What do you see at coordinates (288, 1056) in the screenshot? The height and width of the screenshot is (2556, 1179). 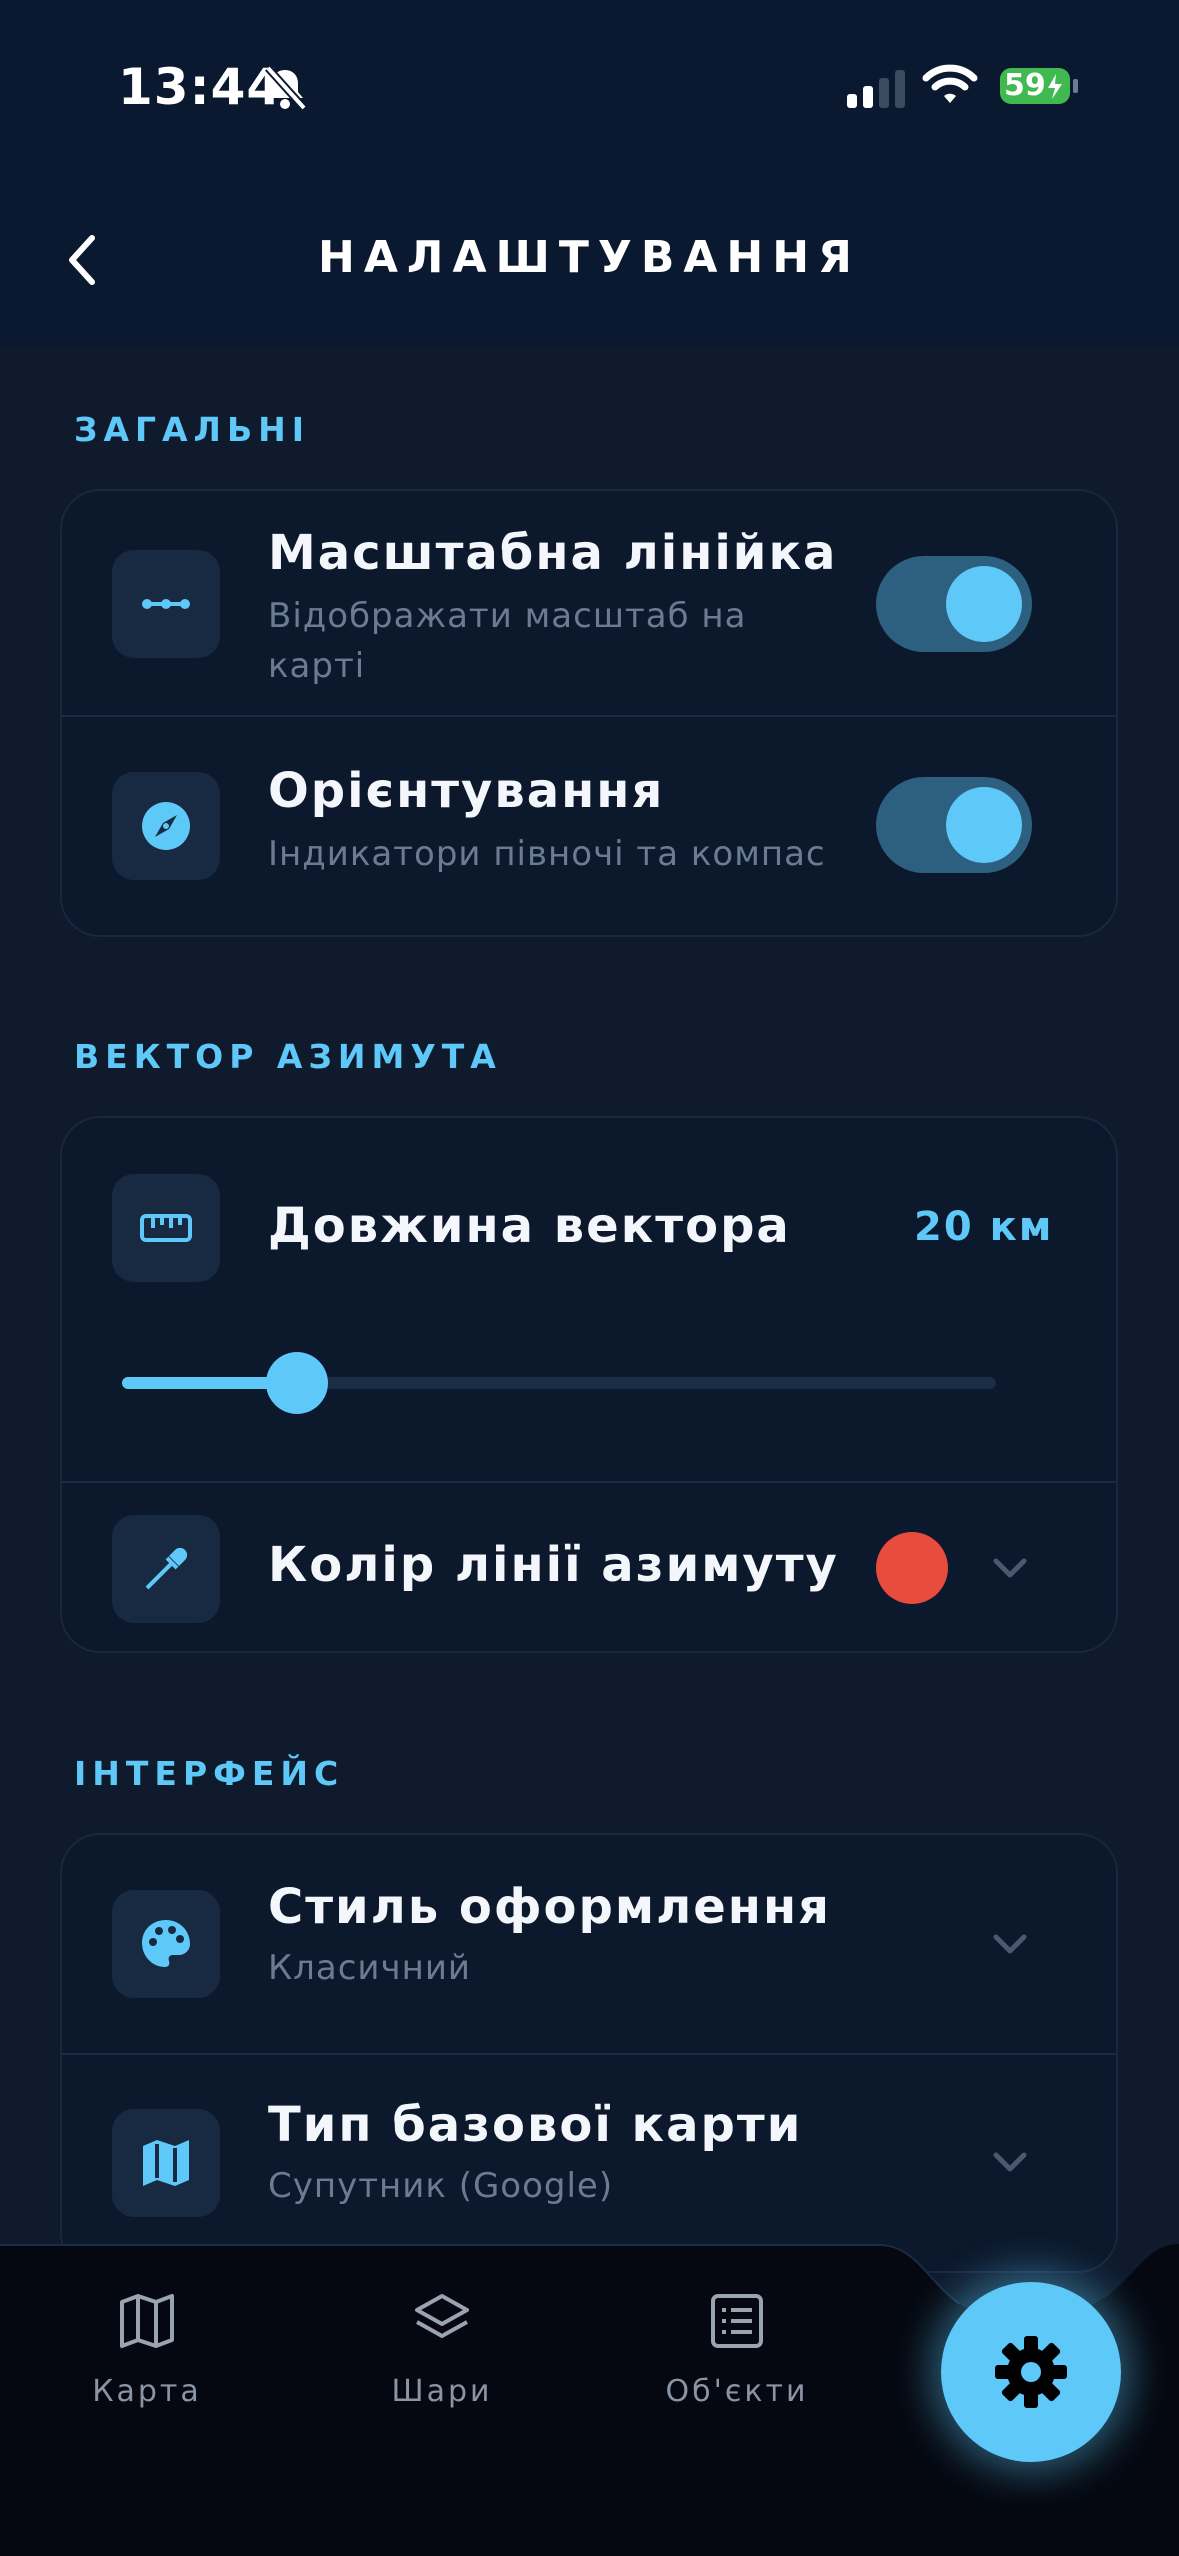 I see `section-label-azimuth: ВЕКТОР АЗИМУТА` at bounding box center [288, 1056].